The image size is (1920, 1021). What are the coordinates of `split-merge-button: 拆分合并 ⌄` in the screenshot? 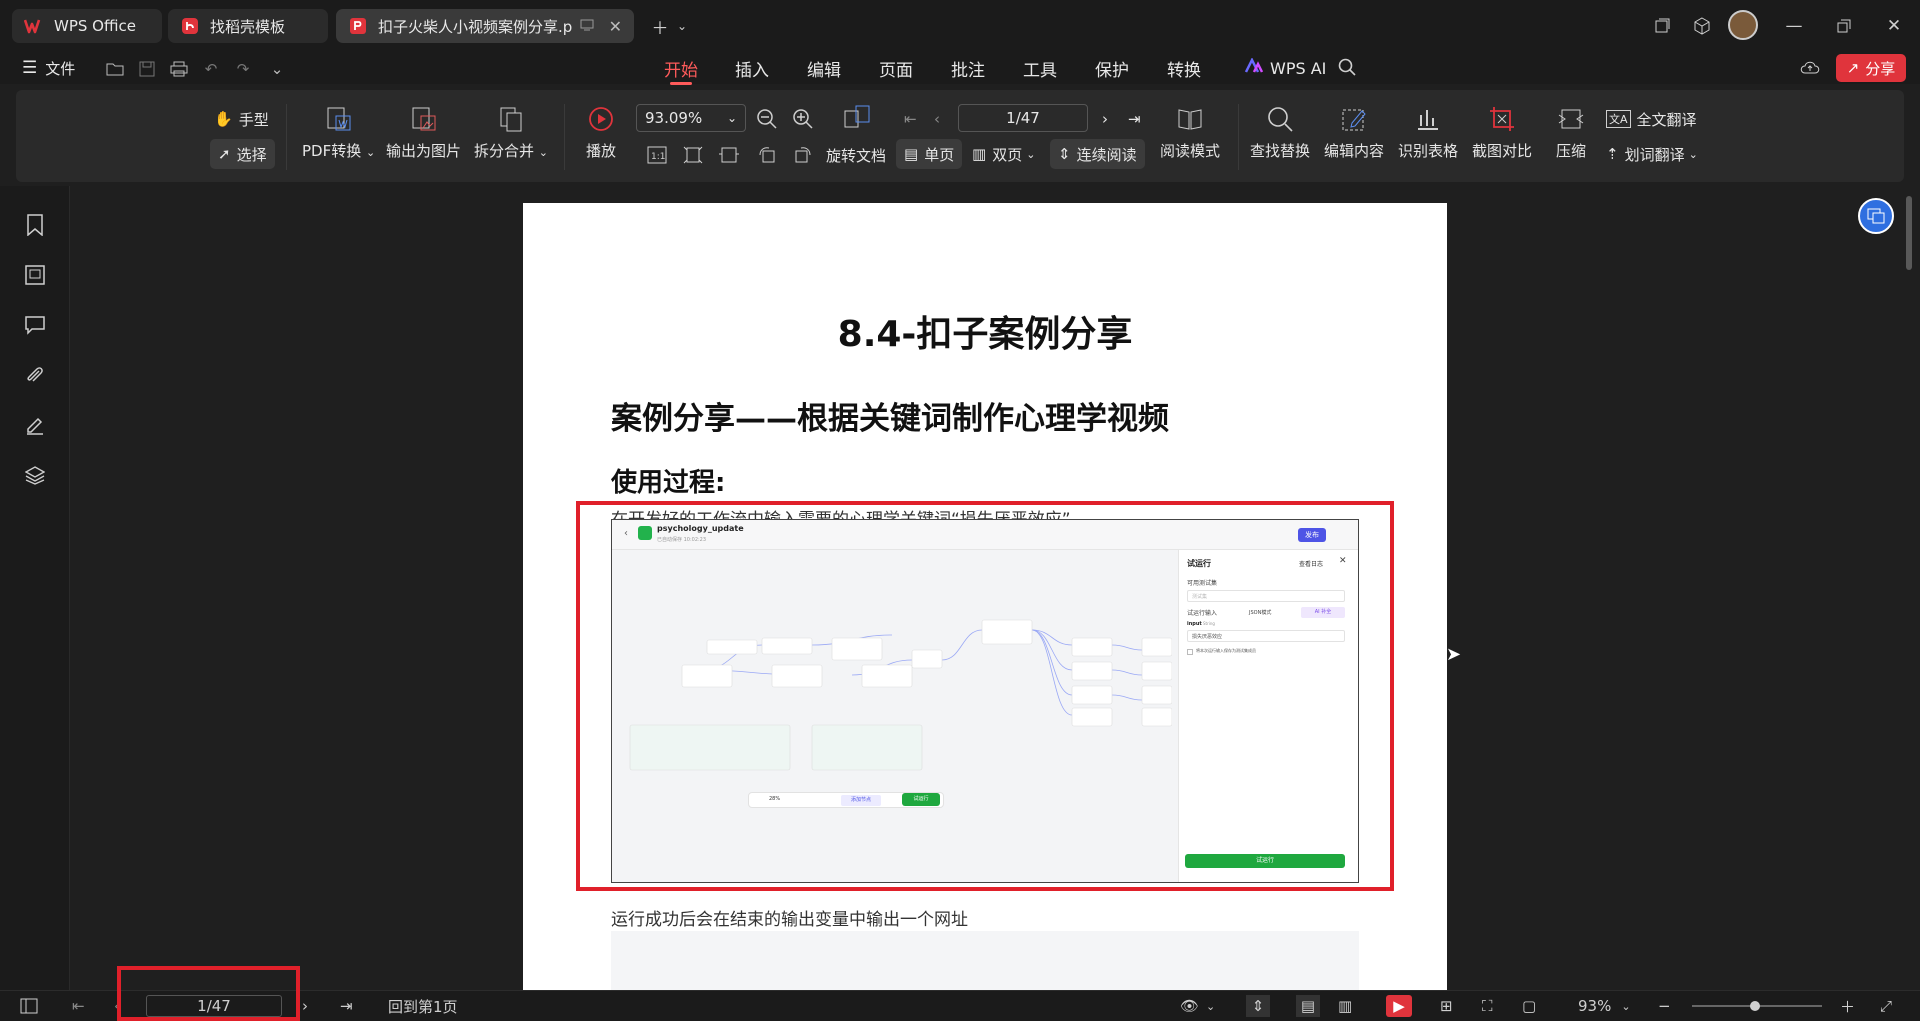 It's located at (511, 131).